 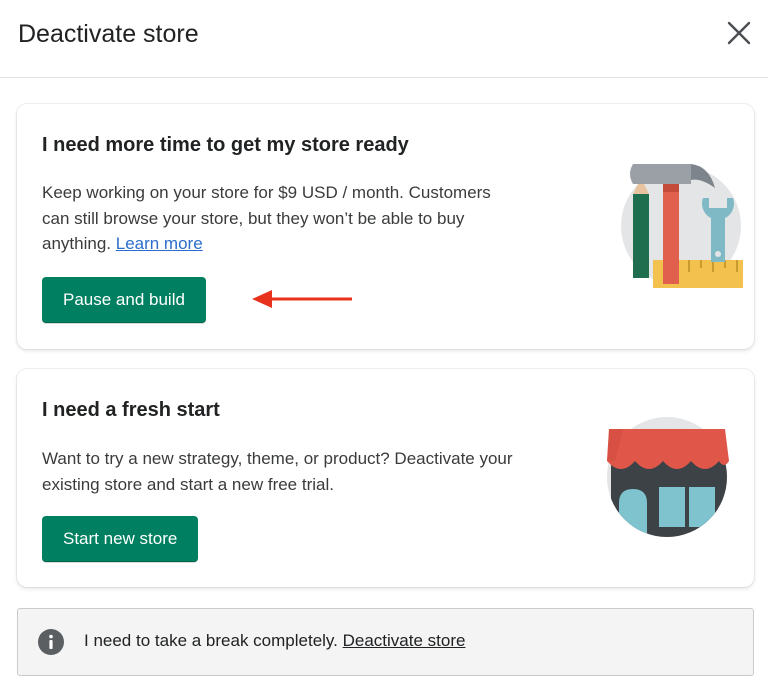 I want to click on modal-title: Deactivate store, so click(x=108, y=34).